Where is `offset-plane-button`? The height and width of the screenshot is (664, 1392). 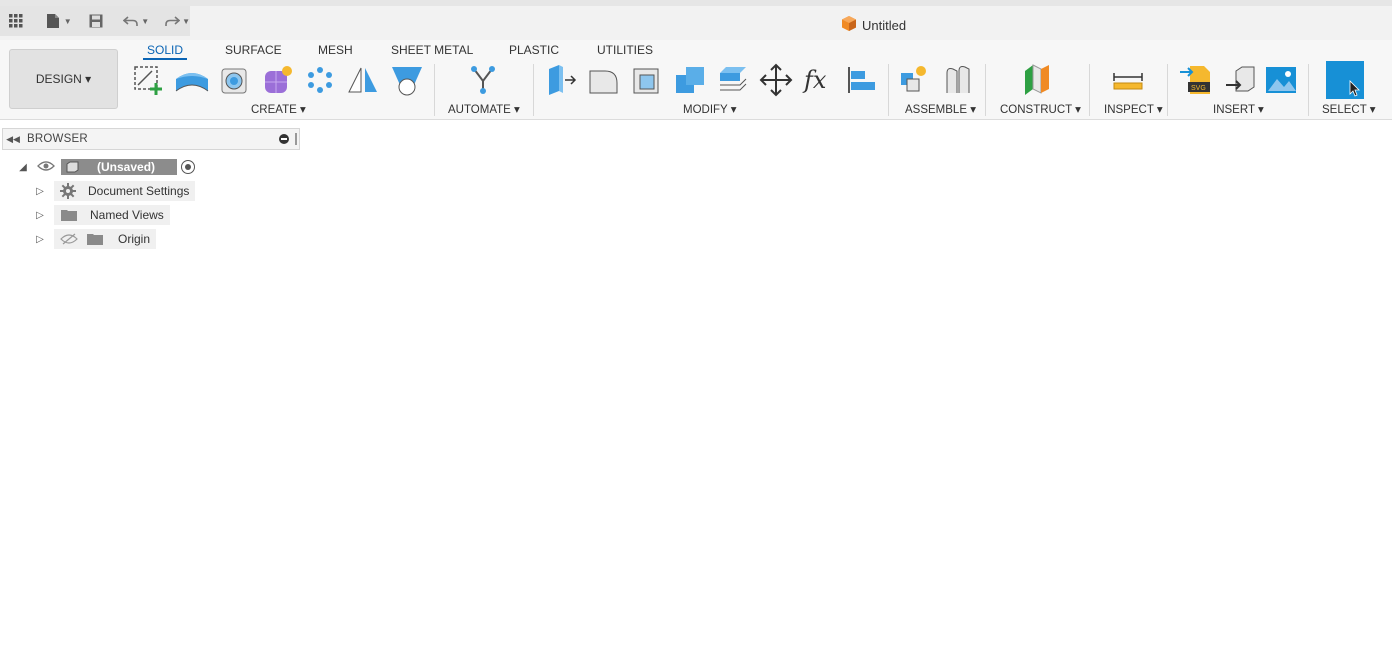
offset-plane-button is located at coordinates (1038, 80).